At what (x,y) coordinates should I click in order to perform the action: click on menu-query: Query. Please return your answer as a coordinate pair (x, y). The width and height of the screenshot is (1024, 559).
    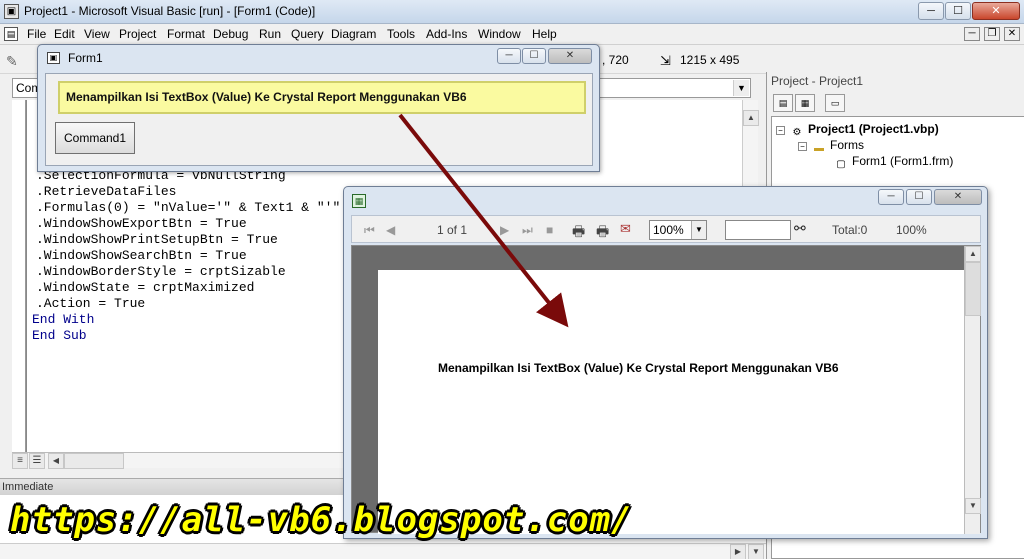
    Looking at the image, I should click on (307, 34).